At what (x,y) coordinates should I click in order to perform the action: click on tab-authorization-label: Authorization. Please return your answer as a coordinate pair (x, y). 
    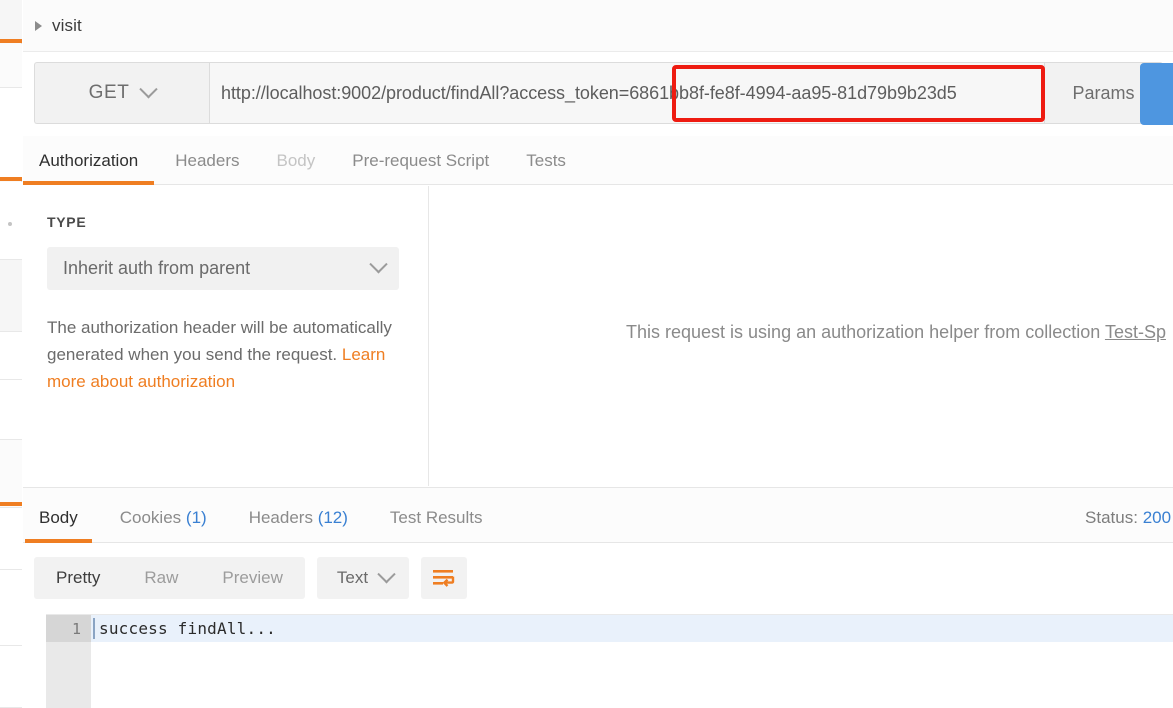
    Looking at the image, I should click on (89, 160).